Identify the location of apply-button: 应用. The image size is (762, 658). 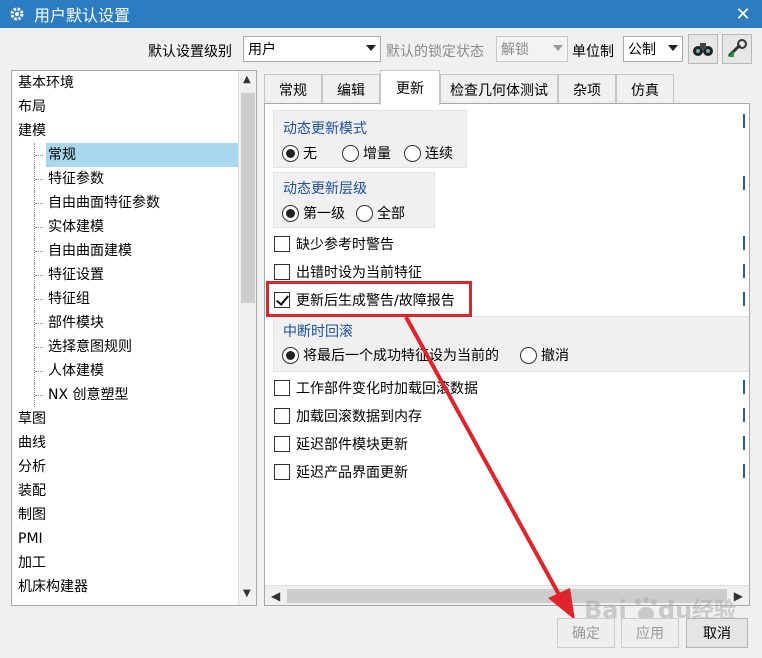
(650, 633).